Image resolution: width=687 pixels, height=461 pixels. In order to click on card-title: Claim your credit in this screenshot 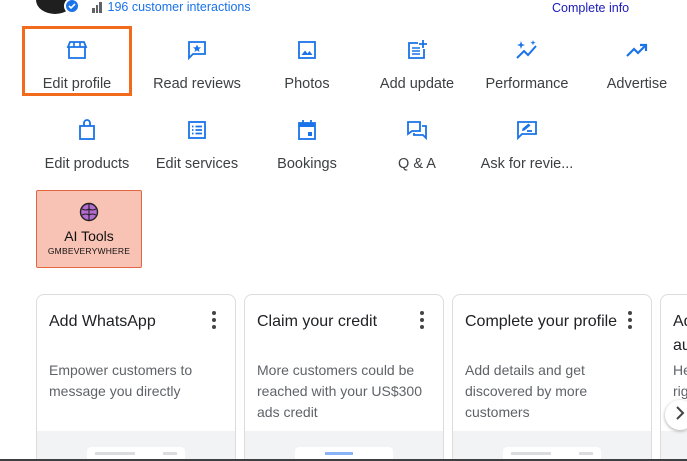, I will do `click(317, 321)`.